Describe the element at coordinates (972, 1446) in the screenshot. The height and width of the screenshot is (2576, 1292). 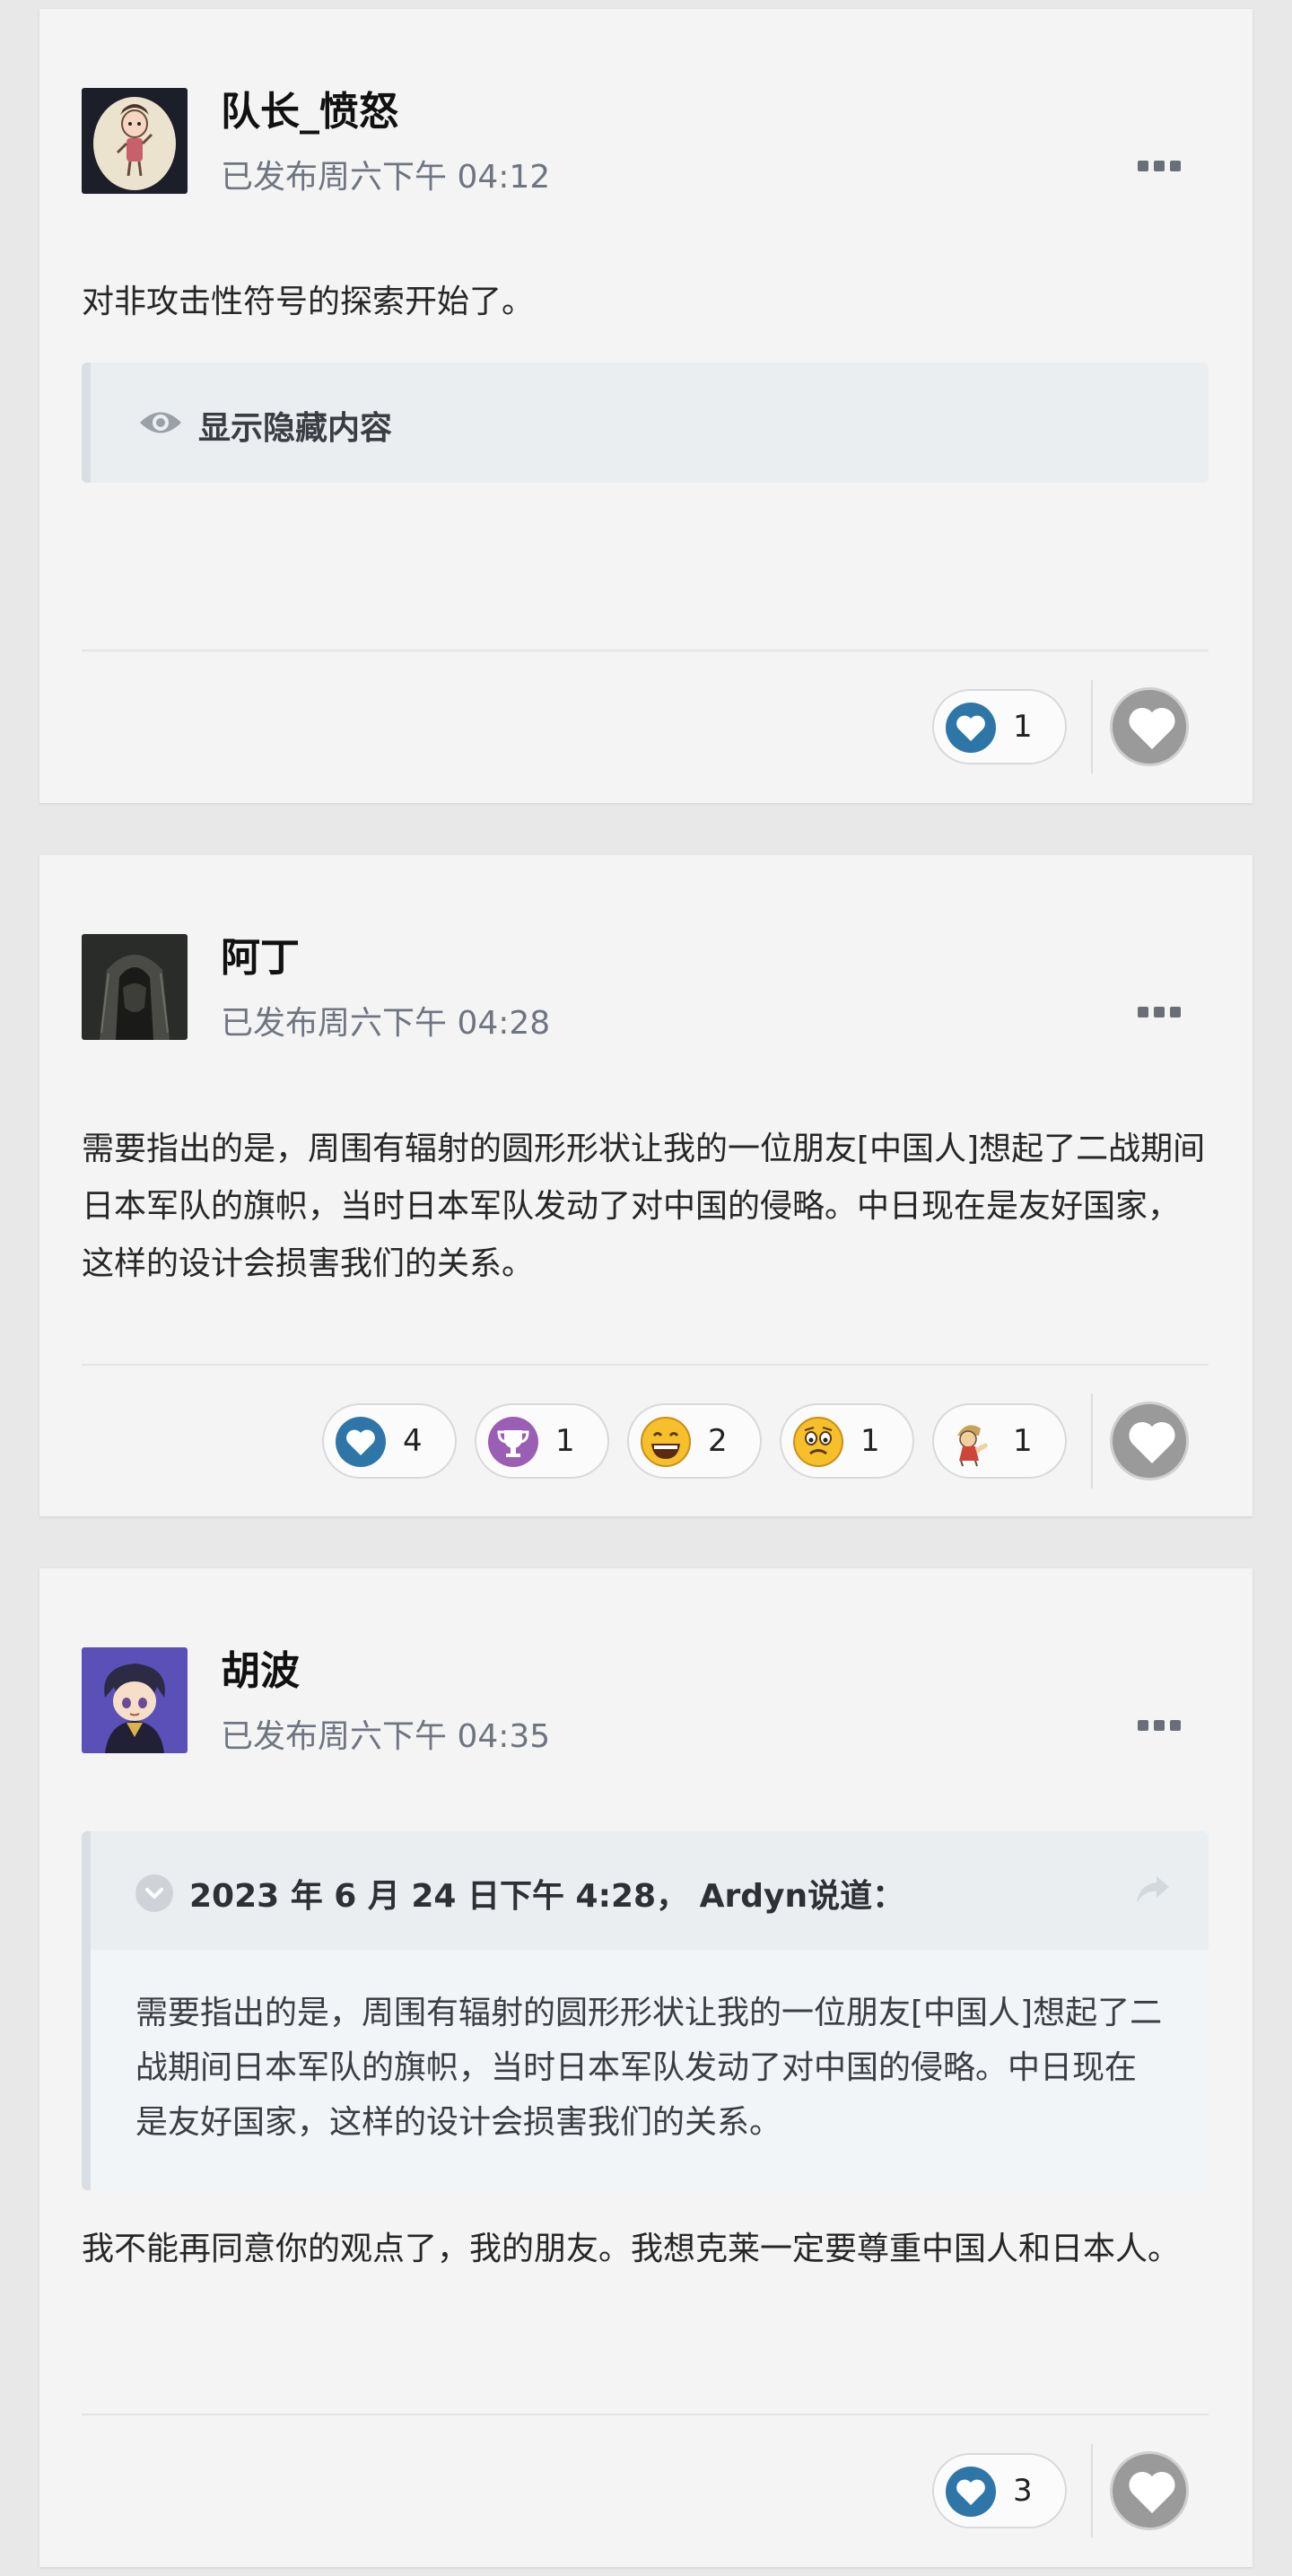
I see `character-reaction-icon` at that location.